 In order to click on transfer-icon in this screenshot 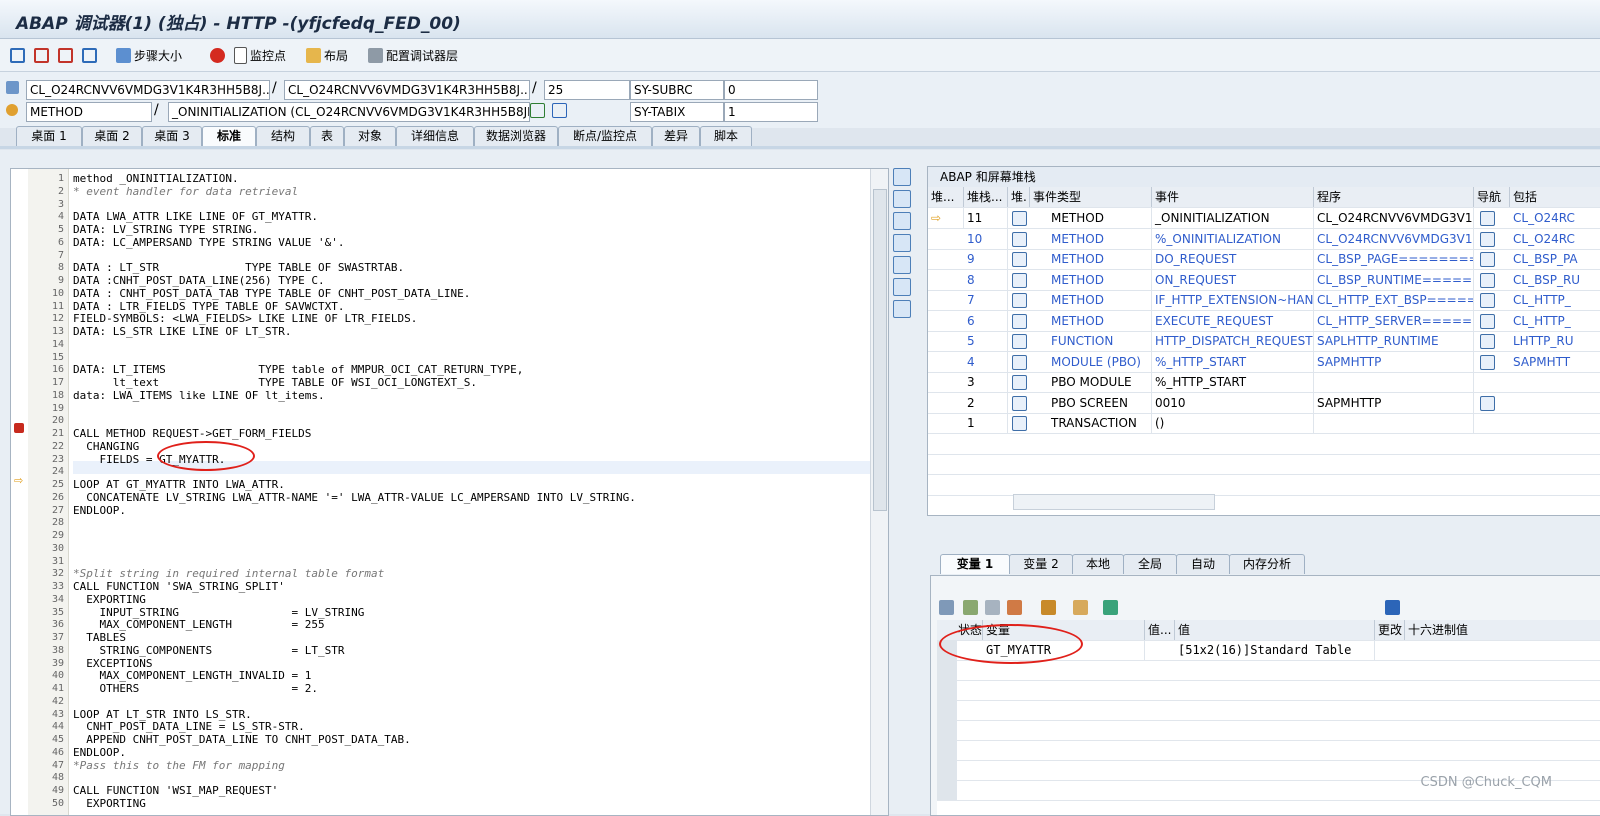, I will do `click(1080, 607)`.